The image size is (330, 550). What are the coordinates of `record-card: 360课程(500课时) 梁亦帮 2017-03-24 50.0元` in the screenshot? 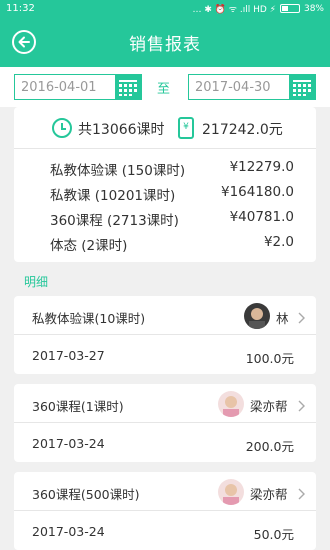 It's located at (165, 511).